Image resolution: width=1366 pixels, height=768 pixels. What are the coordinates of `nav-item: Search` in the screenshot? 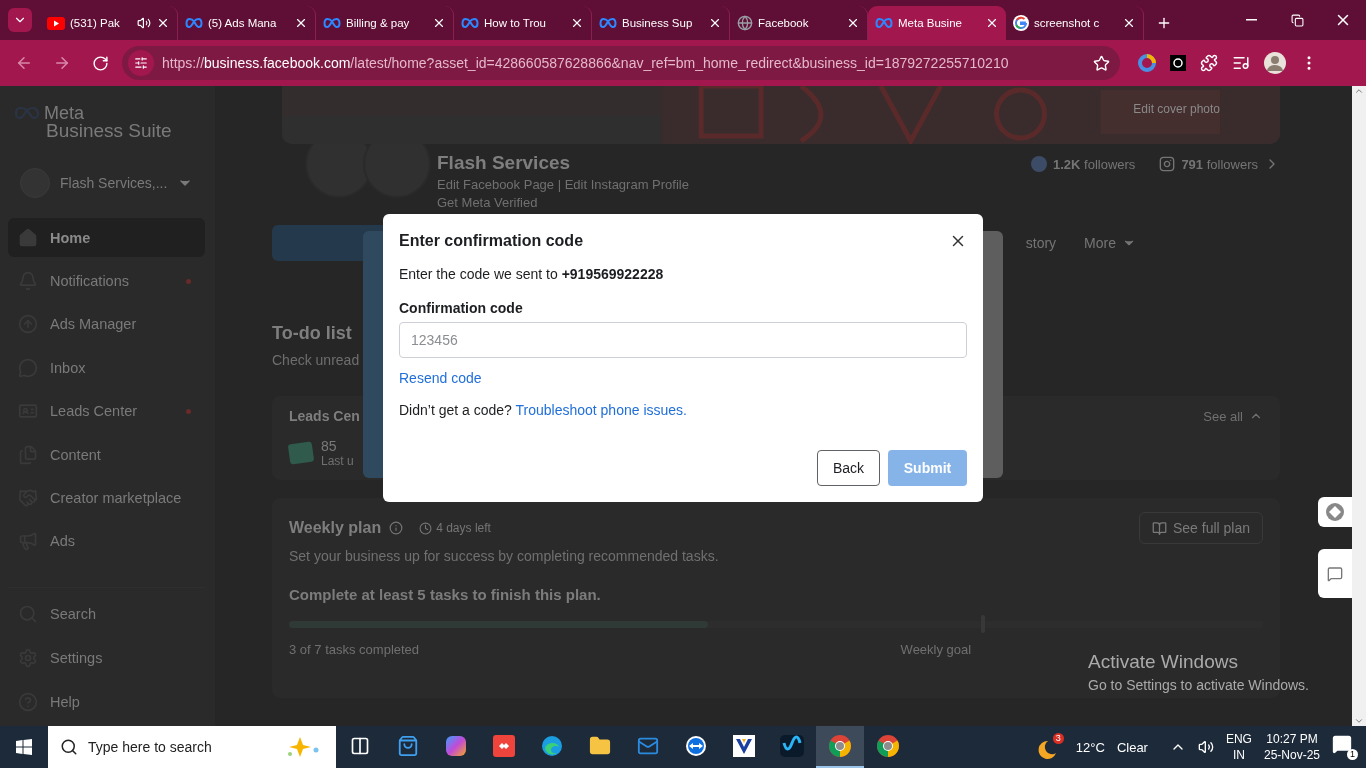 It's located at (106, 614).